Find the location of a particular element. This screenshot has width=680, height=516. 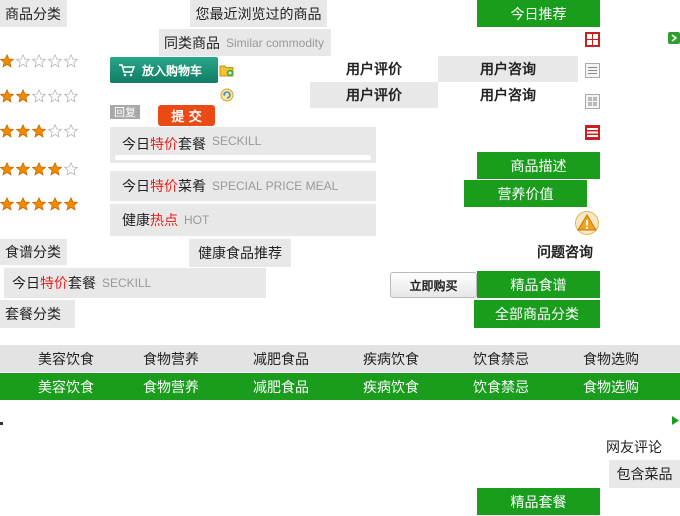

health-hot-header: 健康 热点 HOT is located at coordinates (243, 220).